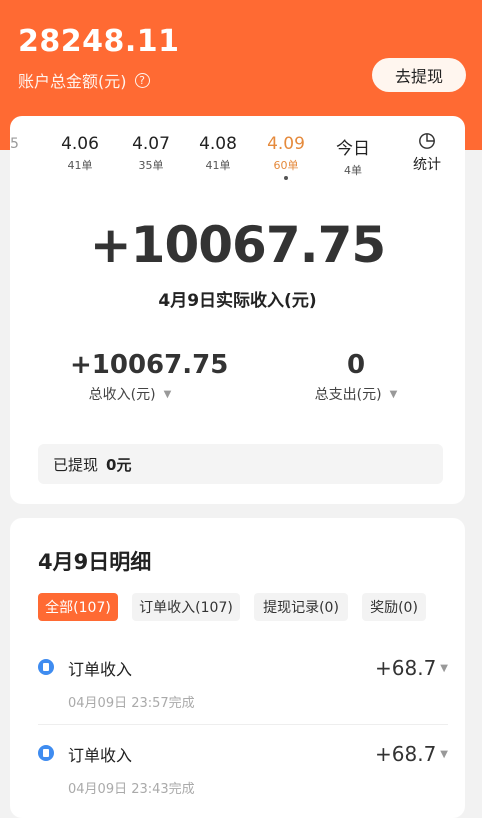 This screenshot has width=482, height=818. Describe the element at coordinates (301, 607) in the screenshot. I see `filter-tab-withdraw-records: 提现记录(0)` at that location.